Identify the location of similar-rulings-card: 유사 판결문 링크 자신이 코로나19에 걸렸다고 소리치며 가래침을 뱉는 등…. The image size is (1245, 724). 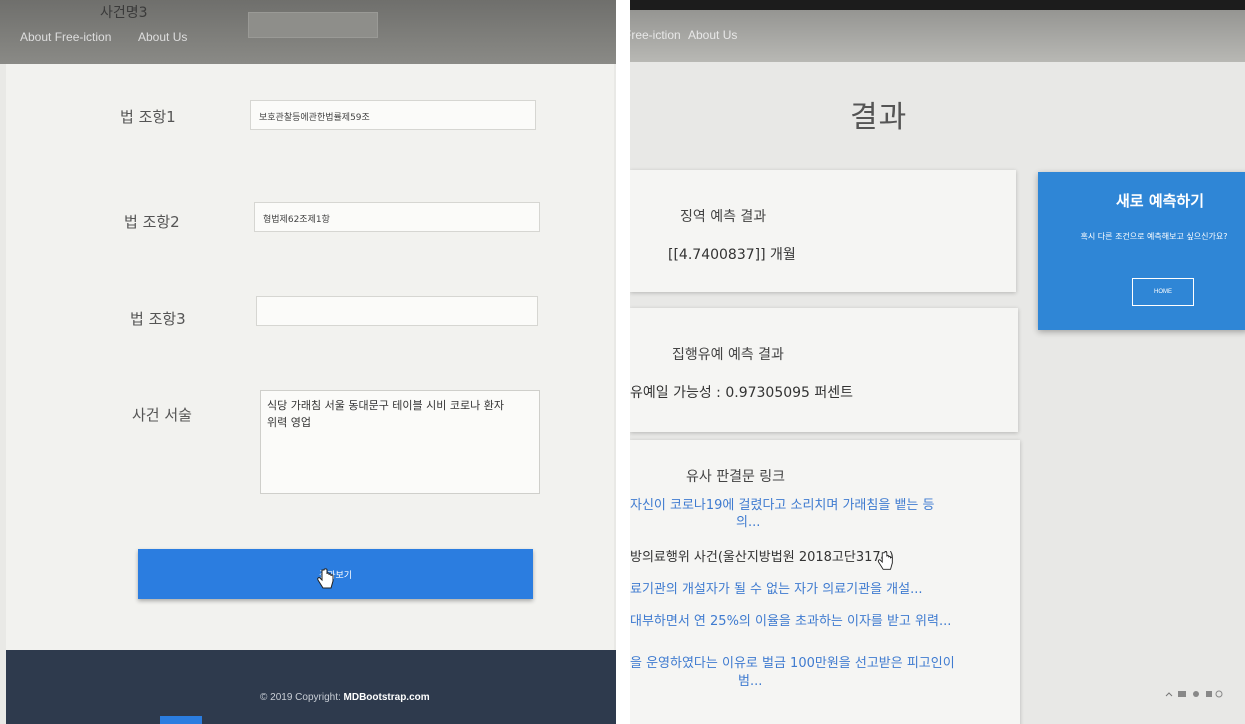
(825, 582).